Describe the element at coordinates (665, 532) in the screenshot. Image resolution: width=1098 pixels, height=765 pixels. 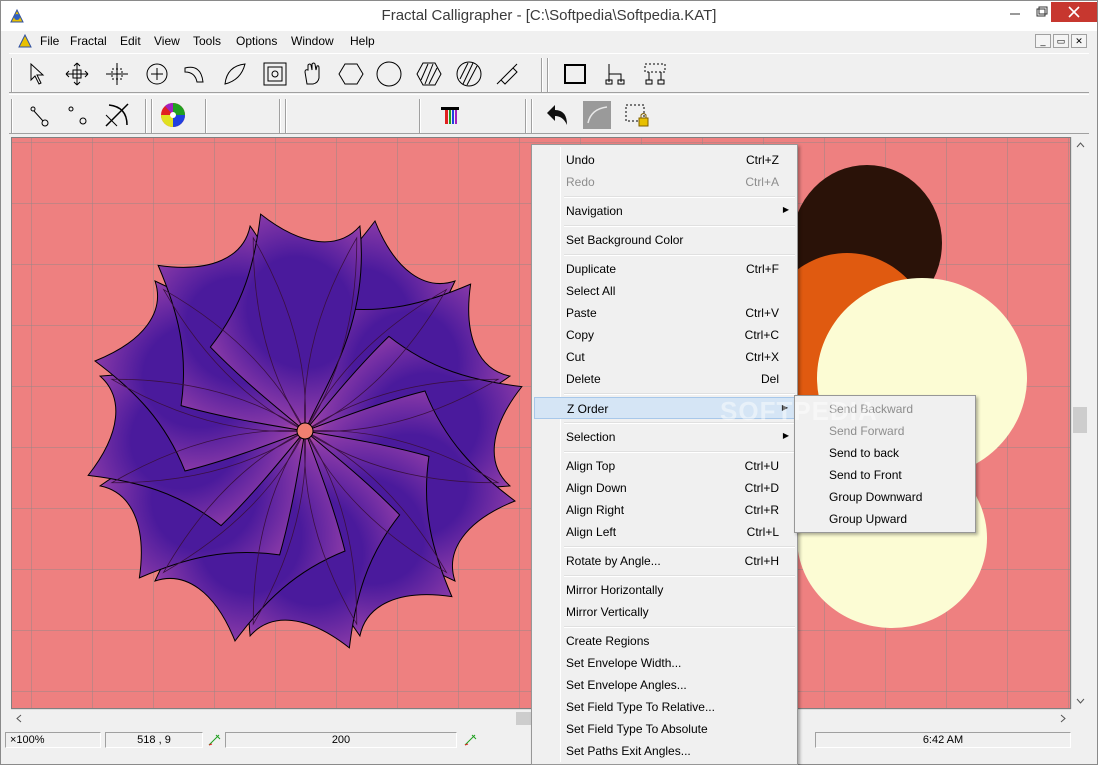
I see `menu-align-left: Align Left Ctrl+L` at that location.